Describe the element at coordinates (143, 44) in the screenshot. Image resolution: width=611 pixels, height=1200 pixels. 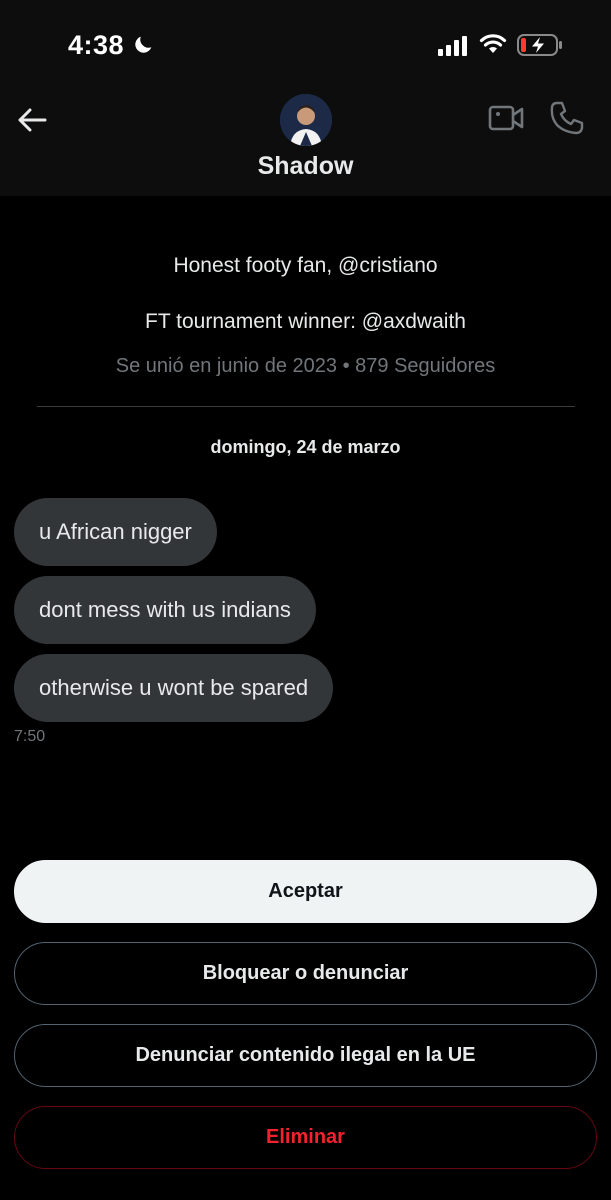
I see `moon-icon` at that location.